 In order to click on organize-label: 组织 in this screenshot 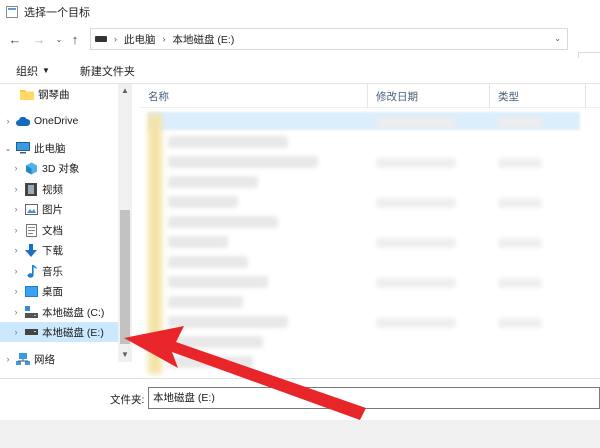, I will do `click(27, 71)`.